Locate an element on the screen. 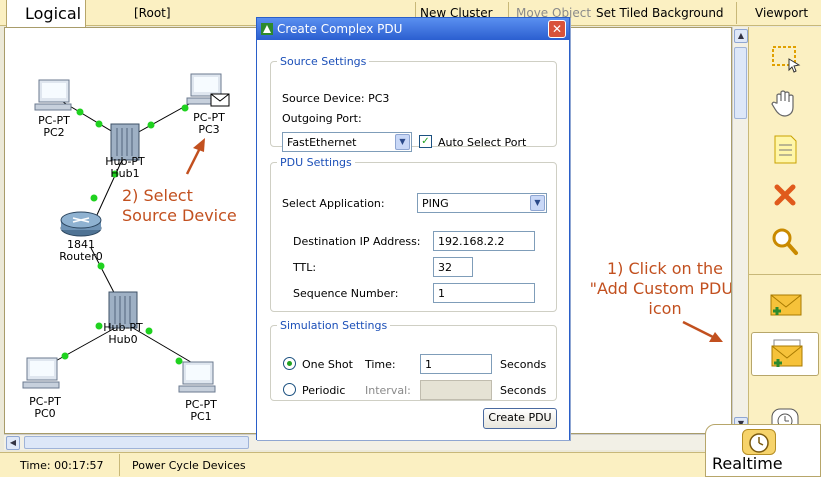 Image resolution: width=821 pixels, height=477 pixels. outgoing-port-select: FastEthernet ▼ is located at coordinates (347, 142).